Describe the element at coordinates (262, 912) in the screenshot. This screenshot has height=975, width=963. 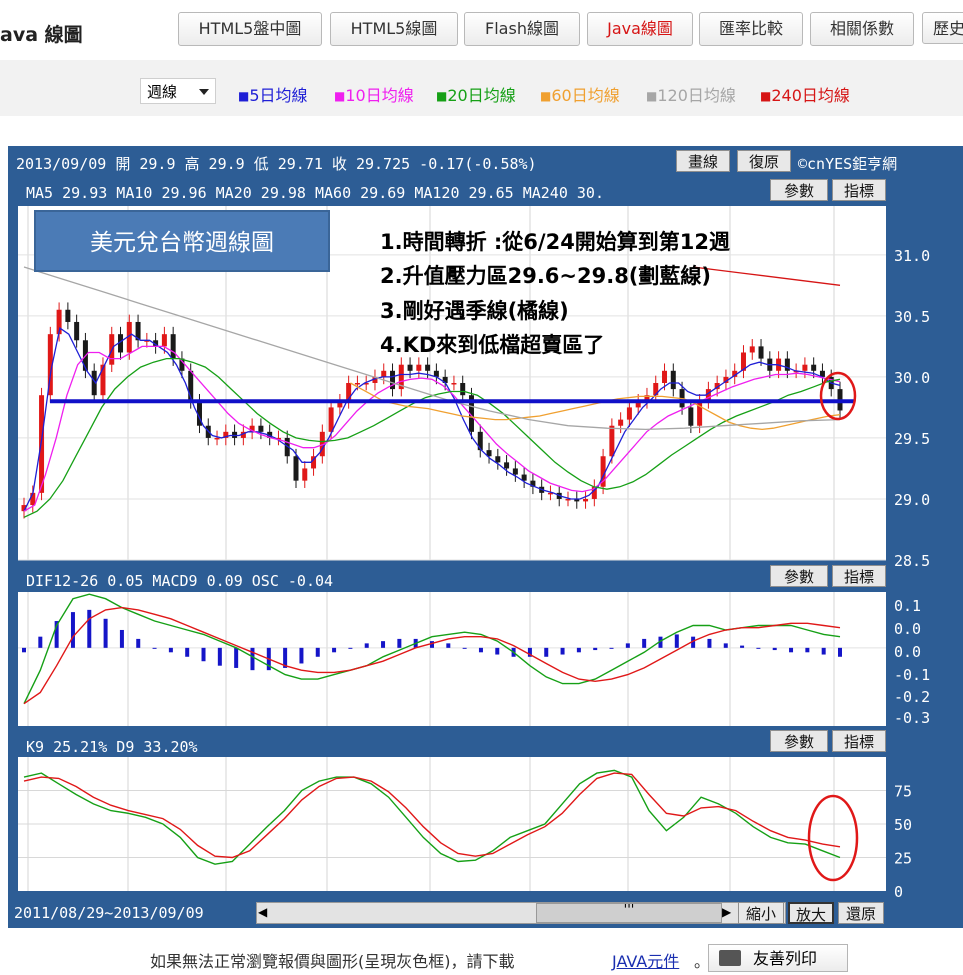
I see `scroll-left-icon: ◀` at that location.